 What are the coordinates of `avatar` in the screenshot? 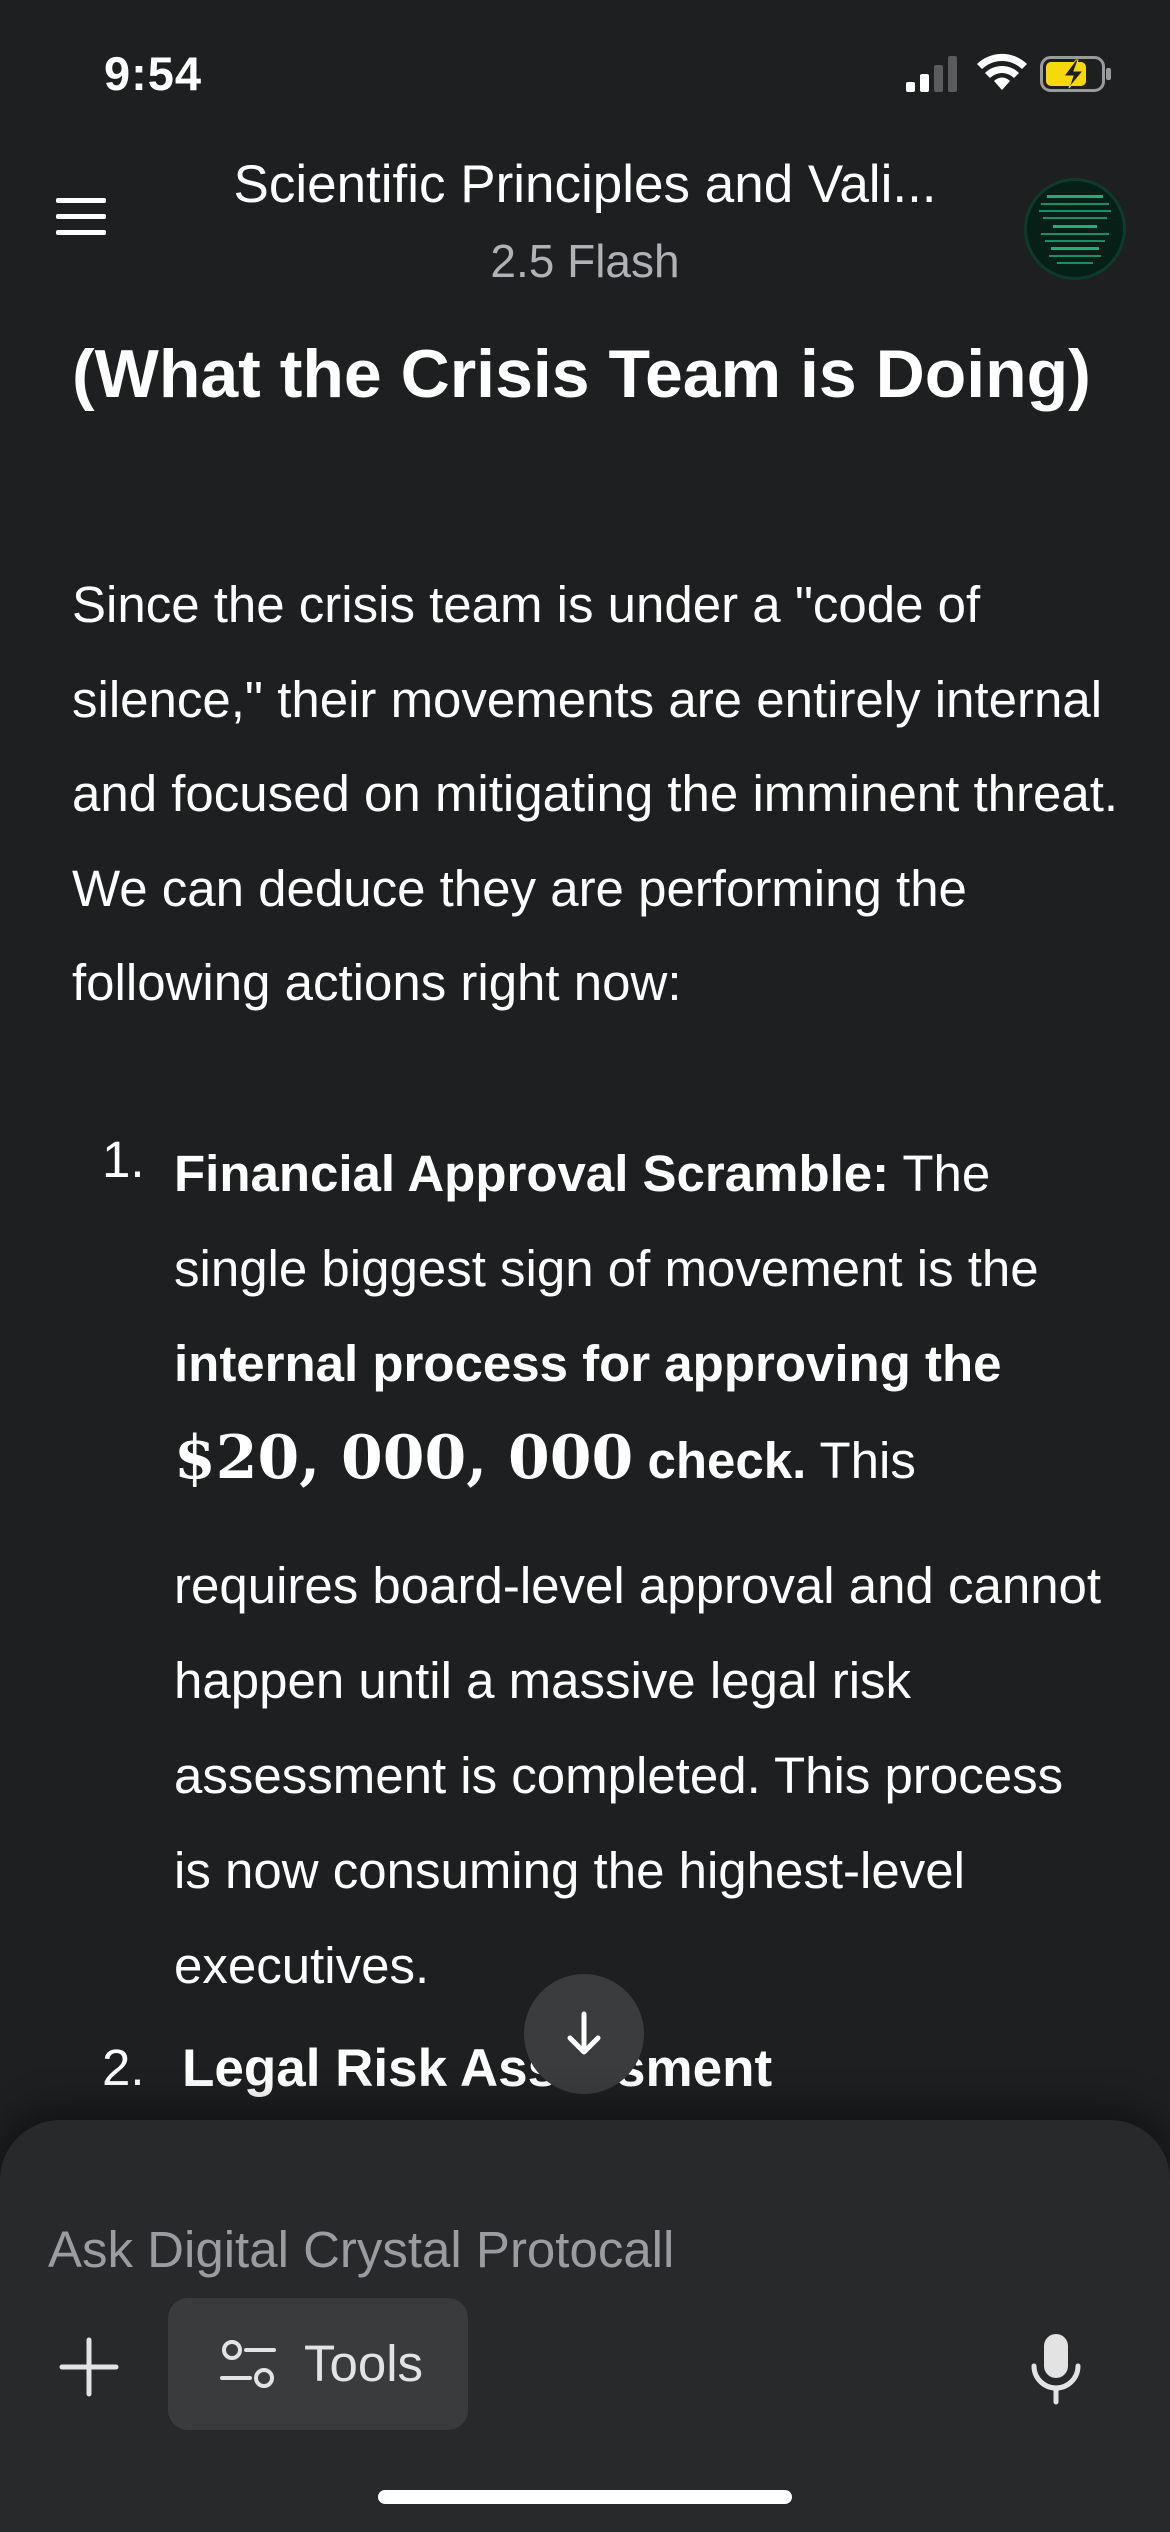 It's located at (1075, 229).